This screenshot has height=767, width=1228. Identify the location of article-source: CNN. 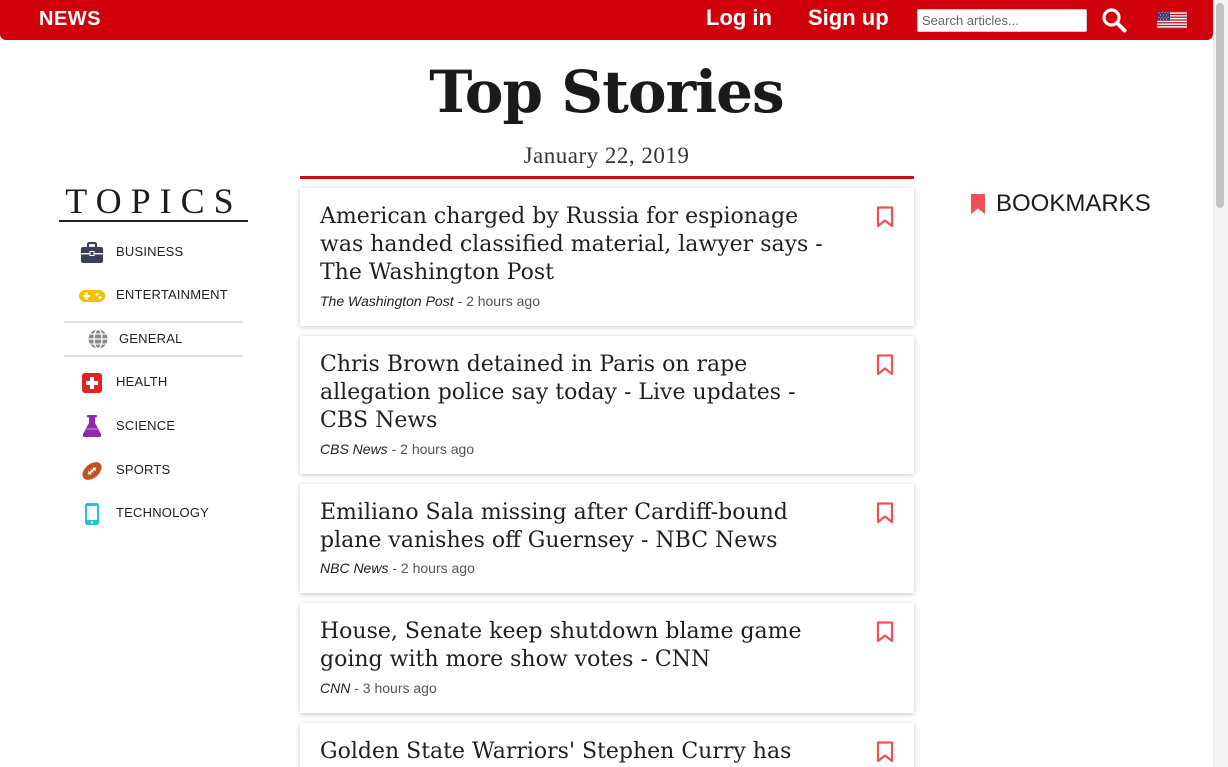
(335, 688).